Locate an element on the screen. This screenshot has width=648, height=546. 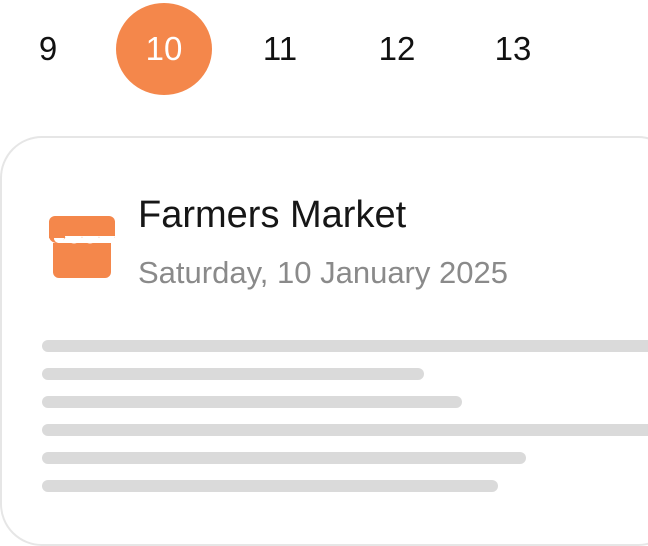
day-11: 11 is located at coordinates (280, 49).